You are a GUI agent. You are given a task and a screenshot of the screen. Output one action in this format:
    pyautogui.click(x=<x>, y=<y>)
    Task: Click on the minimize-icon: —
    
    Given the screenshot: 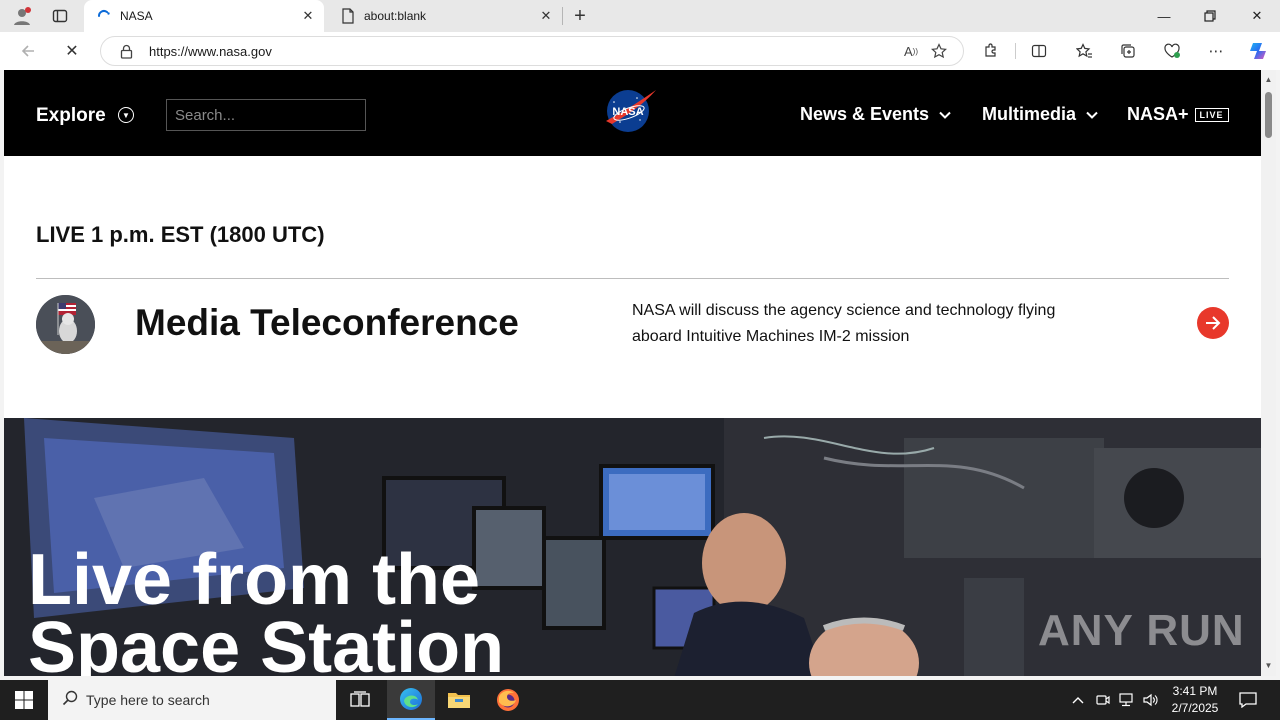 What is the action you would take?
    pyautogui.click(x=1164, y=16)
    